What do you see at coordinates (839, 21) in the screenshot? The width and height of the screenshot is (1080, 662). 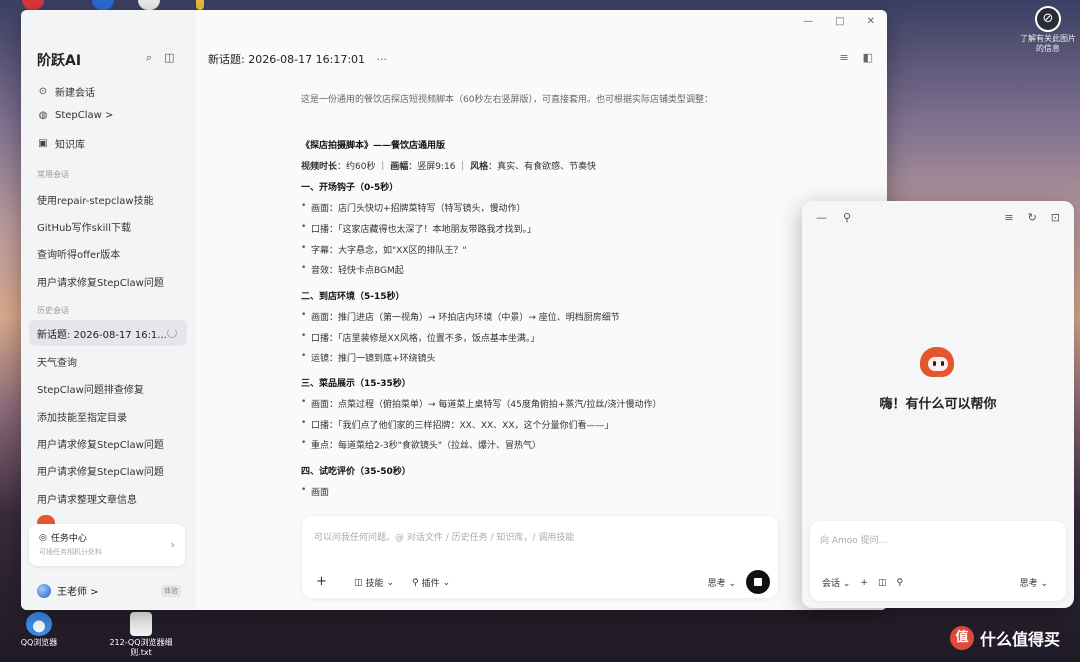 I see `maximize-icon: □` at bounding box center [839, 21].